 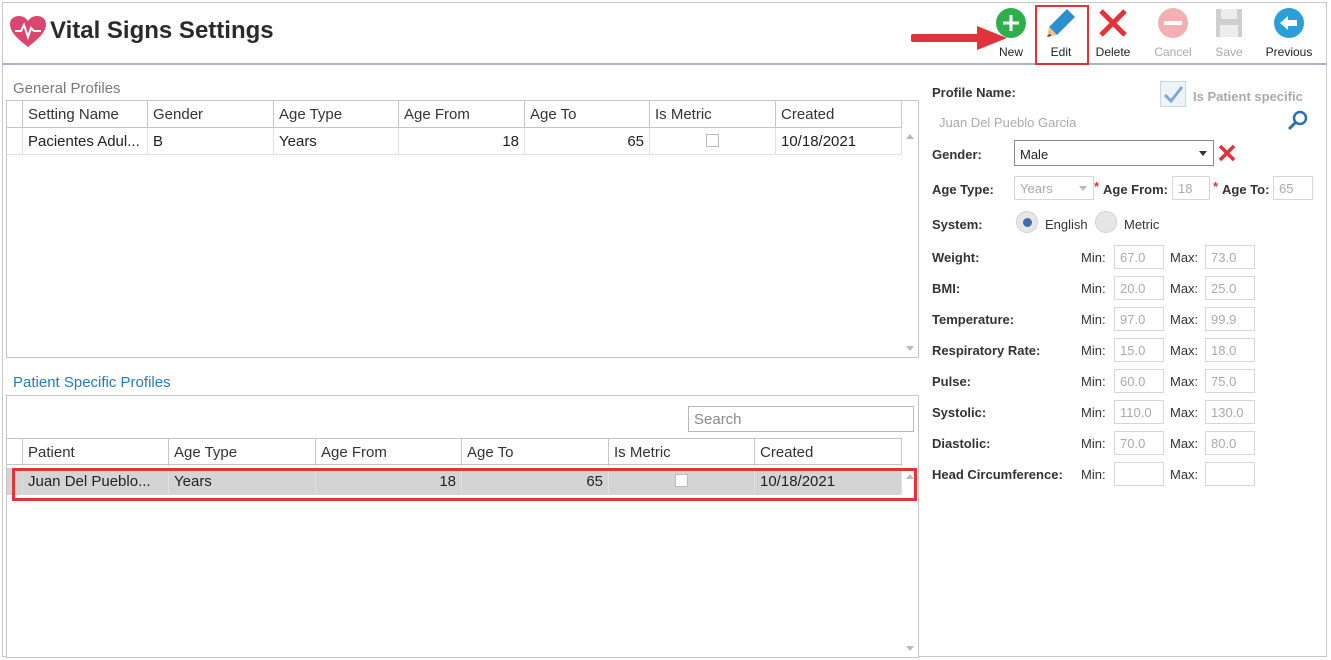 What do you see at coordinates (974, 92) in the screenshot?
I see `profile-name-label: Profile Name:` at bounding box center [974, 92].